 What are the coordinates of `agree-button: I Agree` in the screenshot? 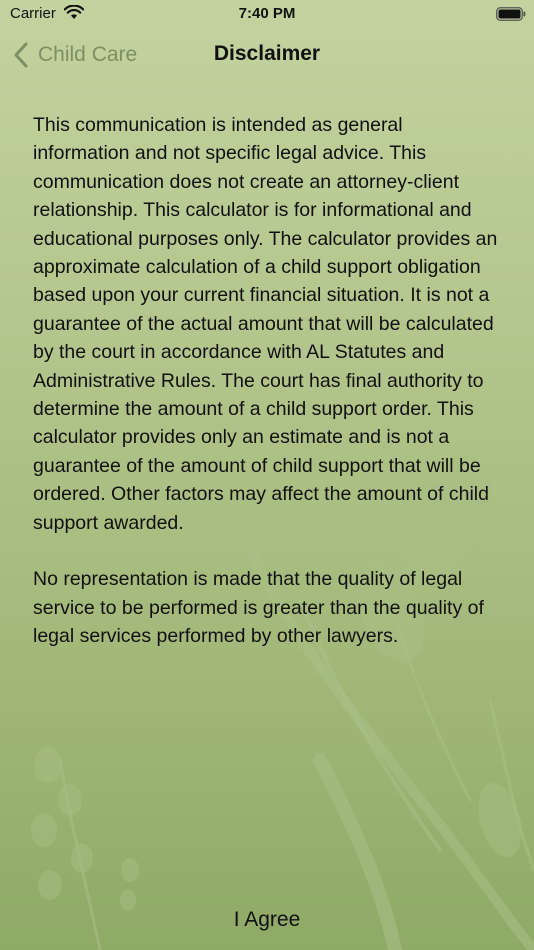 It's located at (267, 920).